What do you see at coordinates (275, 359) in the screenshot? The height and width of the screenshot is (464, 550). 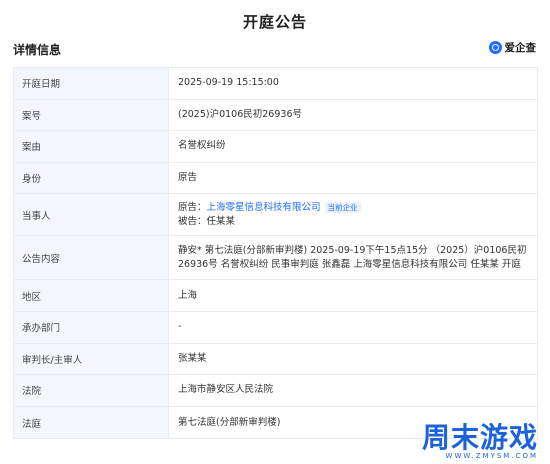 I see `row-judge: 审判长/主审人 张某某` at bounding box center [275, 359].